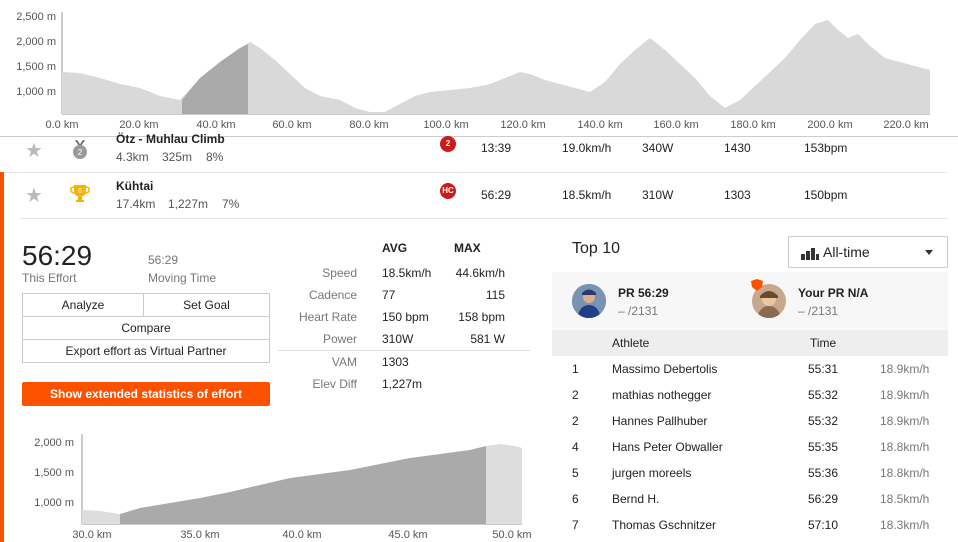 This screenshot has width=958, height=542. What do you see at coordinates (395, 248) in the screenshot?
I see `avg-header: AVG` at bounding box center [395, 248].